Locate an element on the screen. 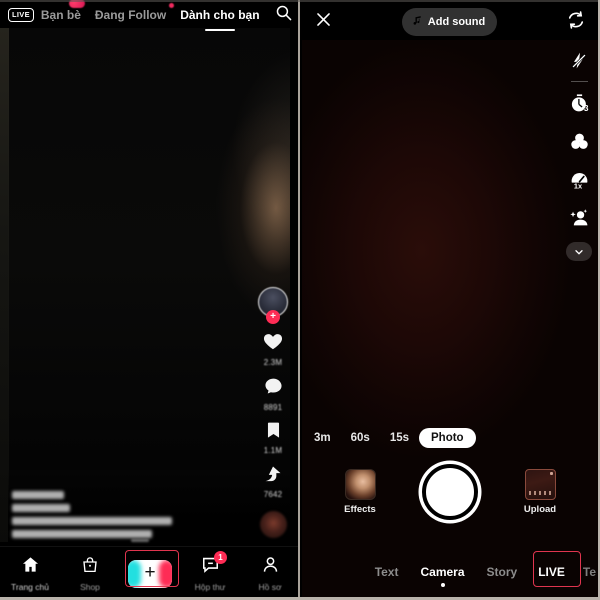  capture-controls-row: Effects Upload is located at coordinates (450, 492).